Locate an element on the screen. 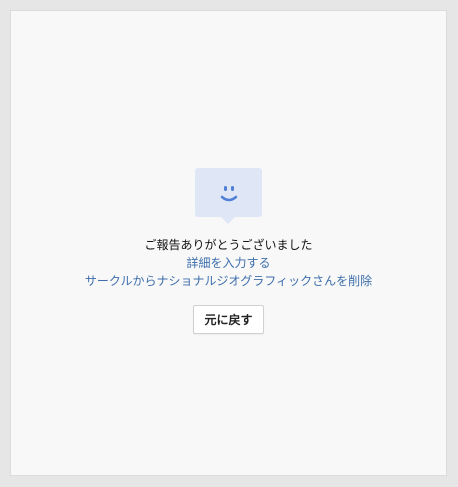 The width and height of the screenshot is (458, 487). enter-details-link: 詳細を入力する is located at coordinates (228, 263).